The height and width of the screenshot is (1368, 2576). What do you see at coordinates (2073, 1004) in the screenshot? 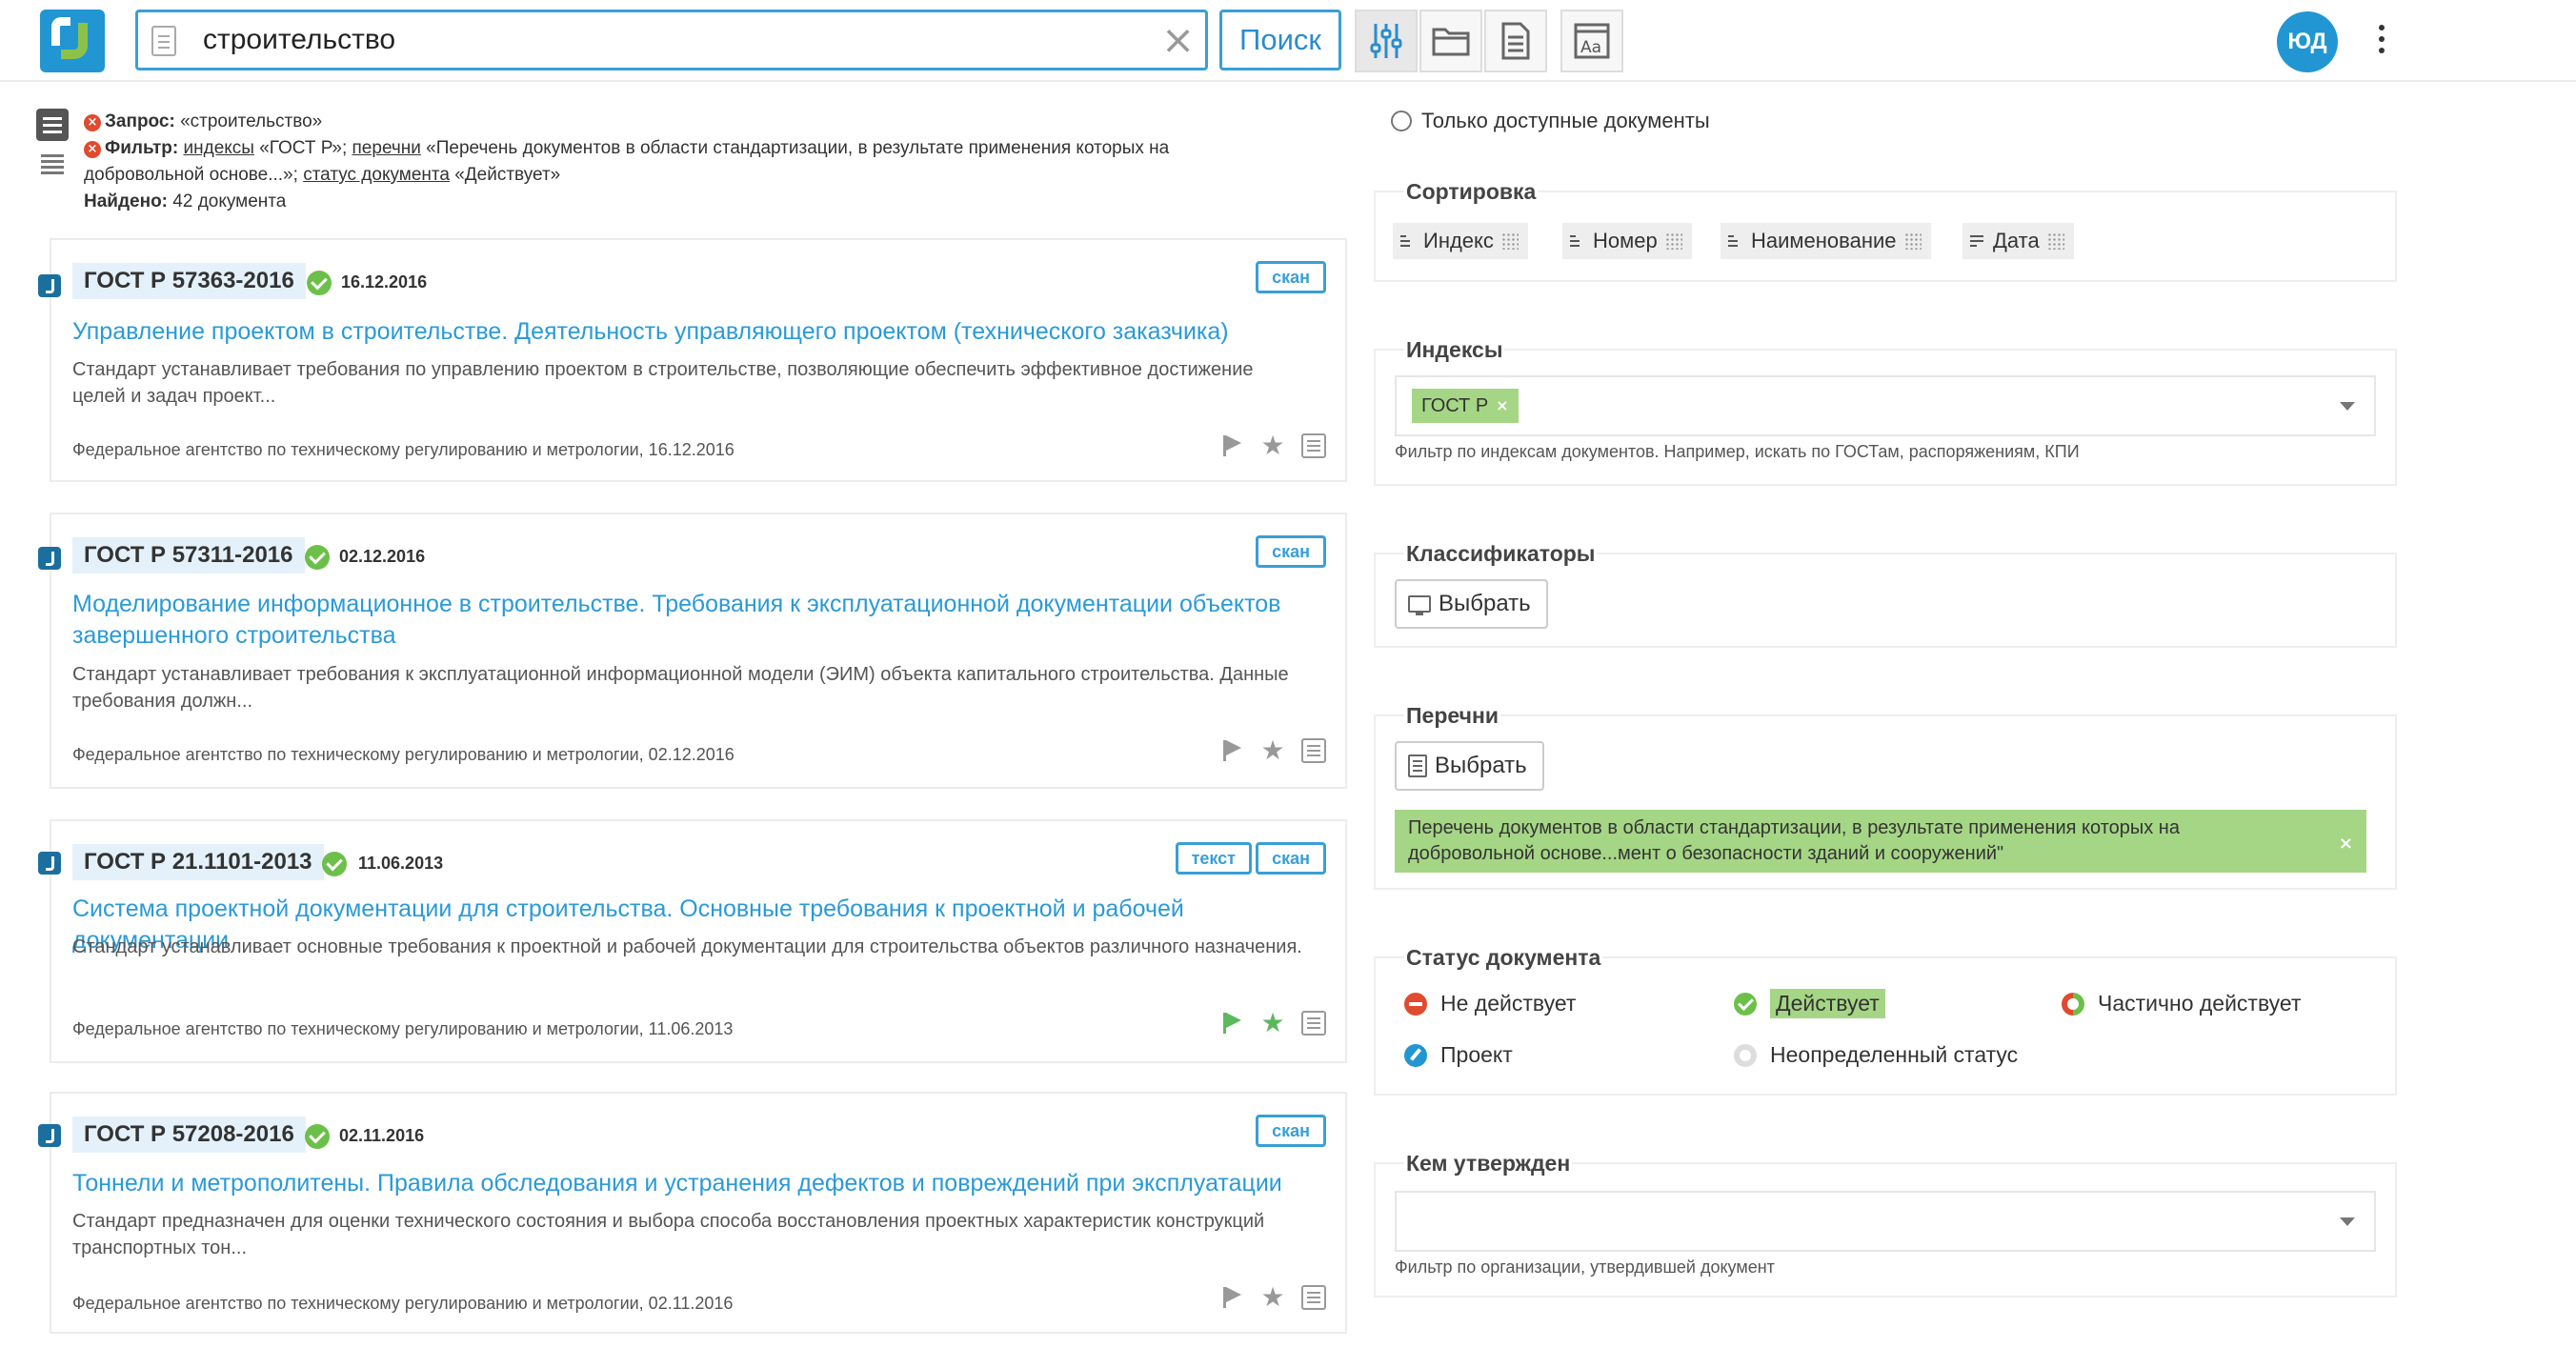
I see `status-partial-icon` at bounding box center [2073, 1004].